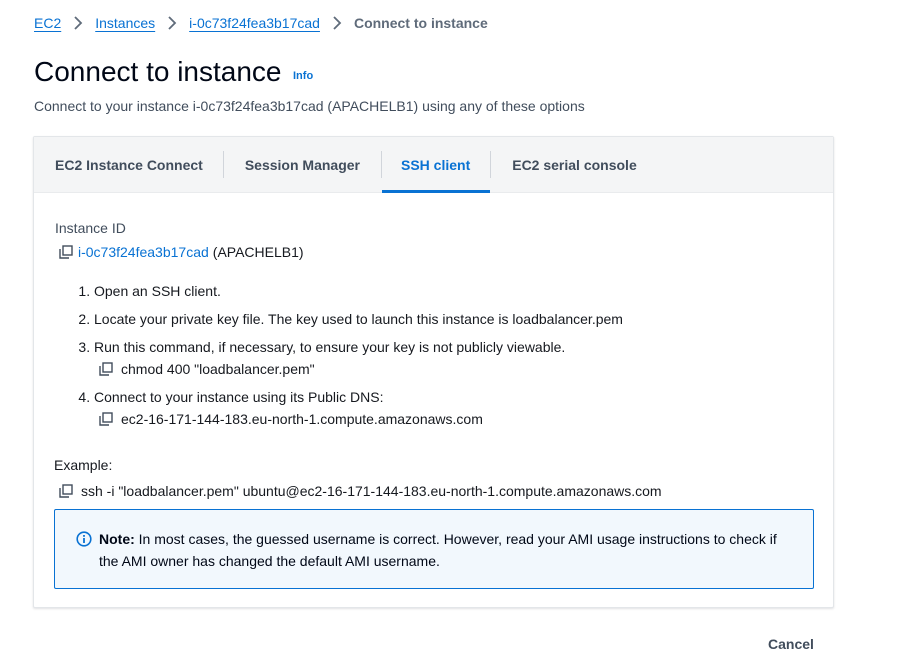  Describe the element at coordinates (84, 542) in the screenshot. I see `info-circle-icon` at that location.